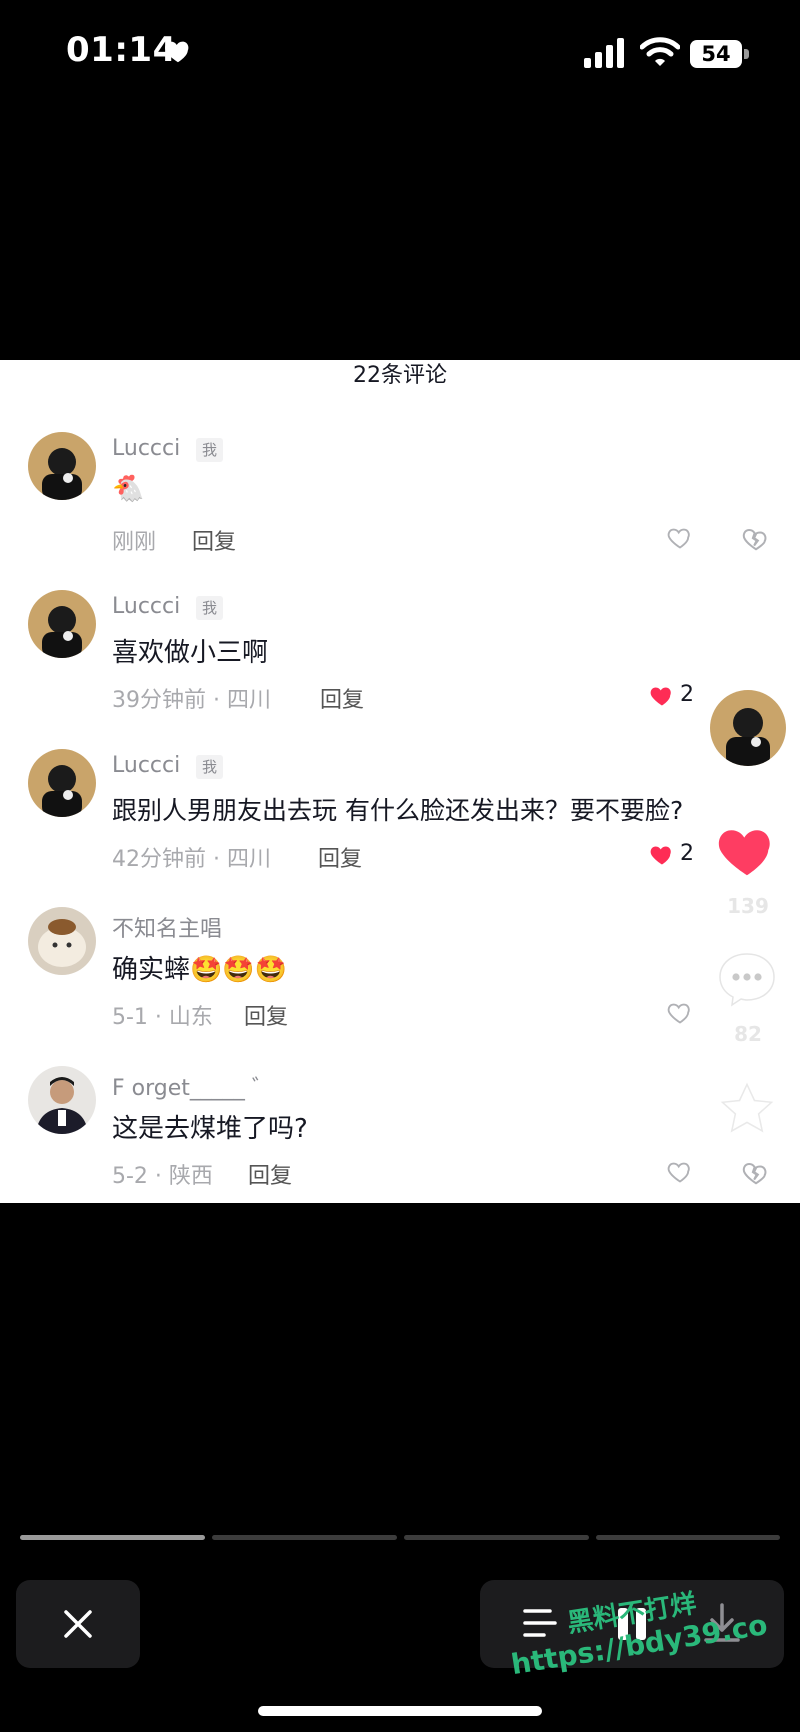 The width and height of the screenshot is (800, 1732). Describe the element at coordinates (398, 810) in the screenshot. I see `comment-text: 跟别人男朋友出去玩 有什么脸还发出来？要不要脸?` at that location.